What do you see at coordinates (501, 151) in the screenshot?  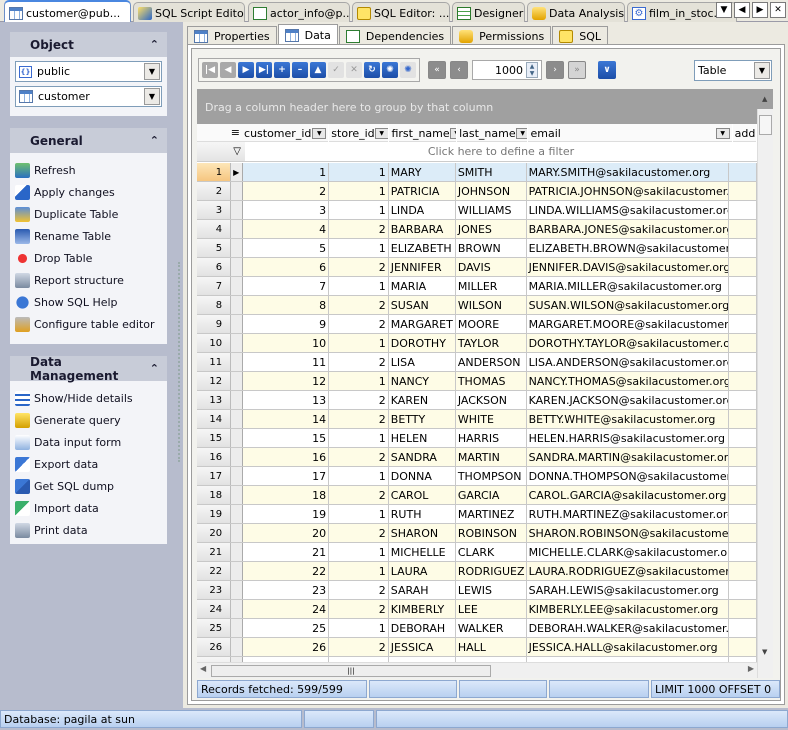 I see `filter-hint: Click here to define a filter` at bounding box center [501, 151].